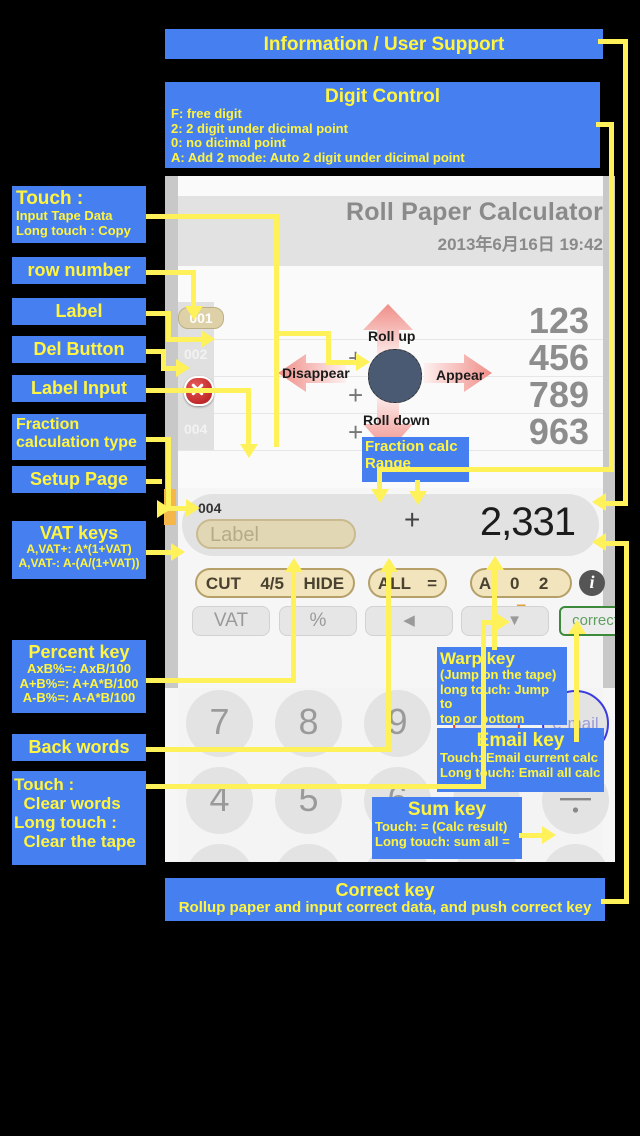 The image size is (640, 1136). I want to click on range-pill: ALL =, so click(407, 583).